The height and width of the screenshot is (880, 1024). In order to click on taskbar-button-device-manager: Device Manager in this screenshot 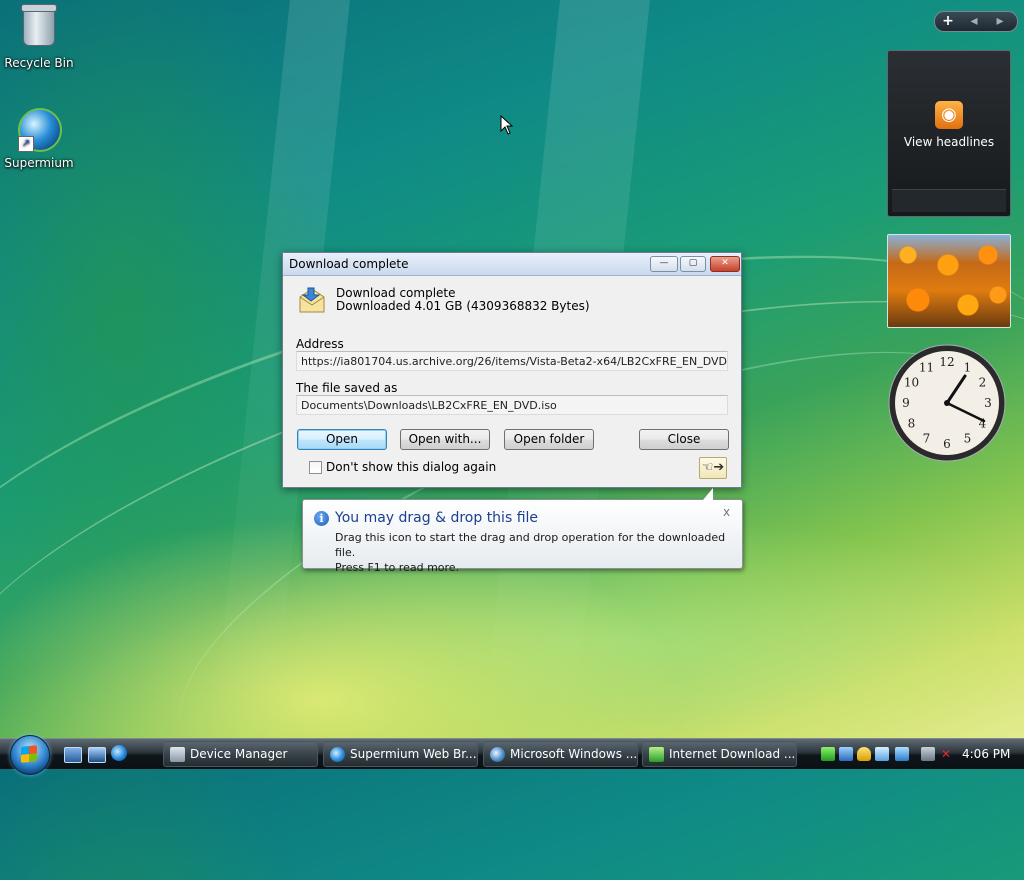, I will do `click(240, 754)`.